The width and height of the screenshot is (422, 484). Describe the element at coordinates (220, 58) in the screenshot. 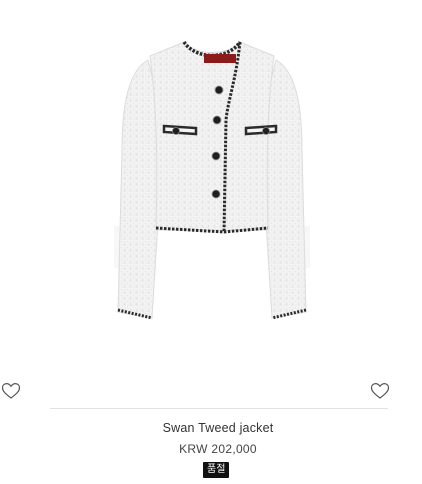

I see `brand-tag` at that location.